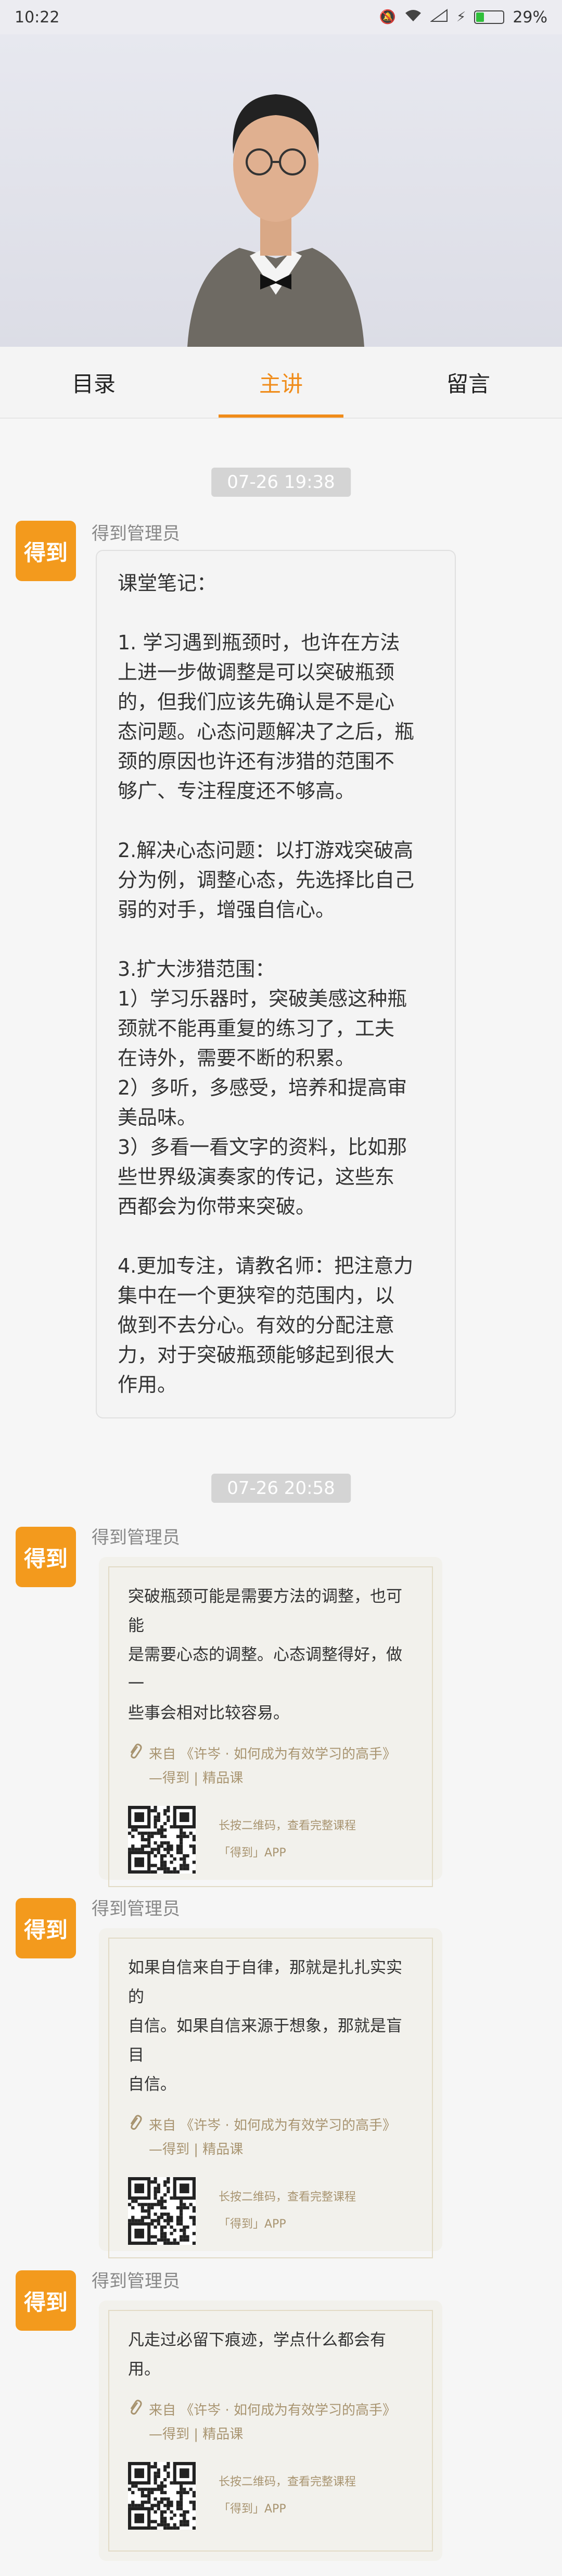 This screenshot has height=2576, width=562. Describe the element at coordinates (413, 18) in the screenshot. I see `wifi-icon` at that location.